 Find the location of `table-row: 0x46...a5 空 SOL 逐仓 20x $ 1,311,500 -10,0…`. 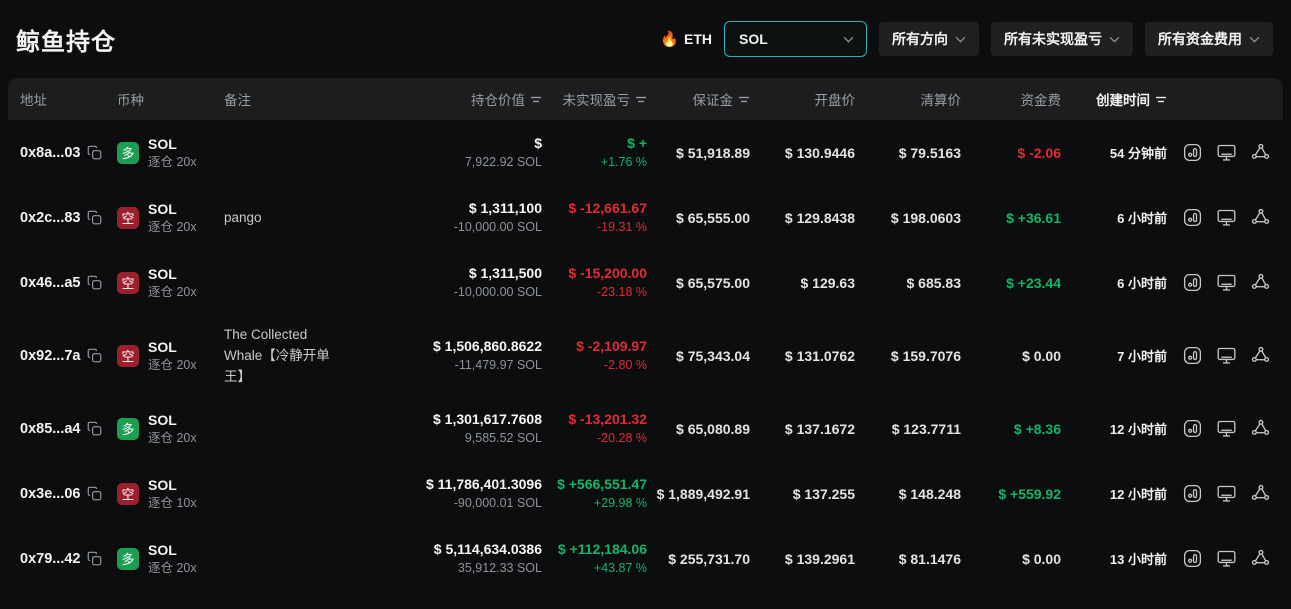

table-row: 0x46...a5 空 SOL 逐仓 20x $ 1,311,500 -10,0… is located at coordinates (645, 282).